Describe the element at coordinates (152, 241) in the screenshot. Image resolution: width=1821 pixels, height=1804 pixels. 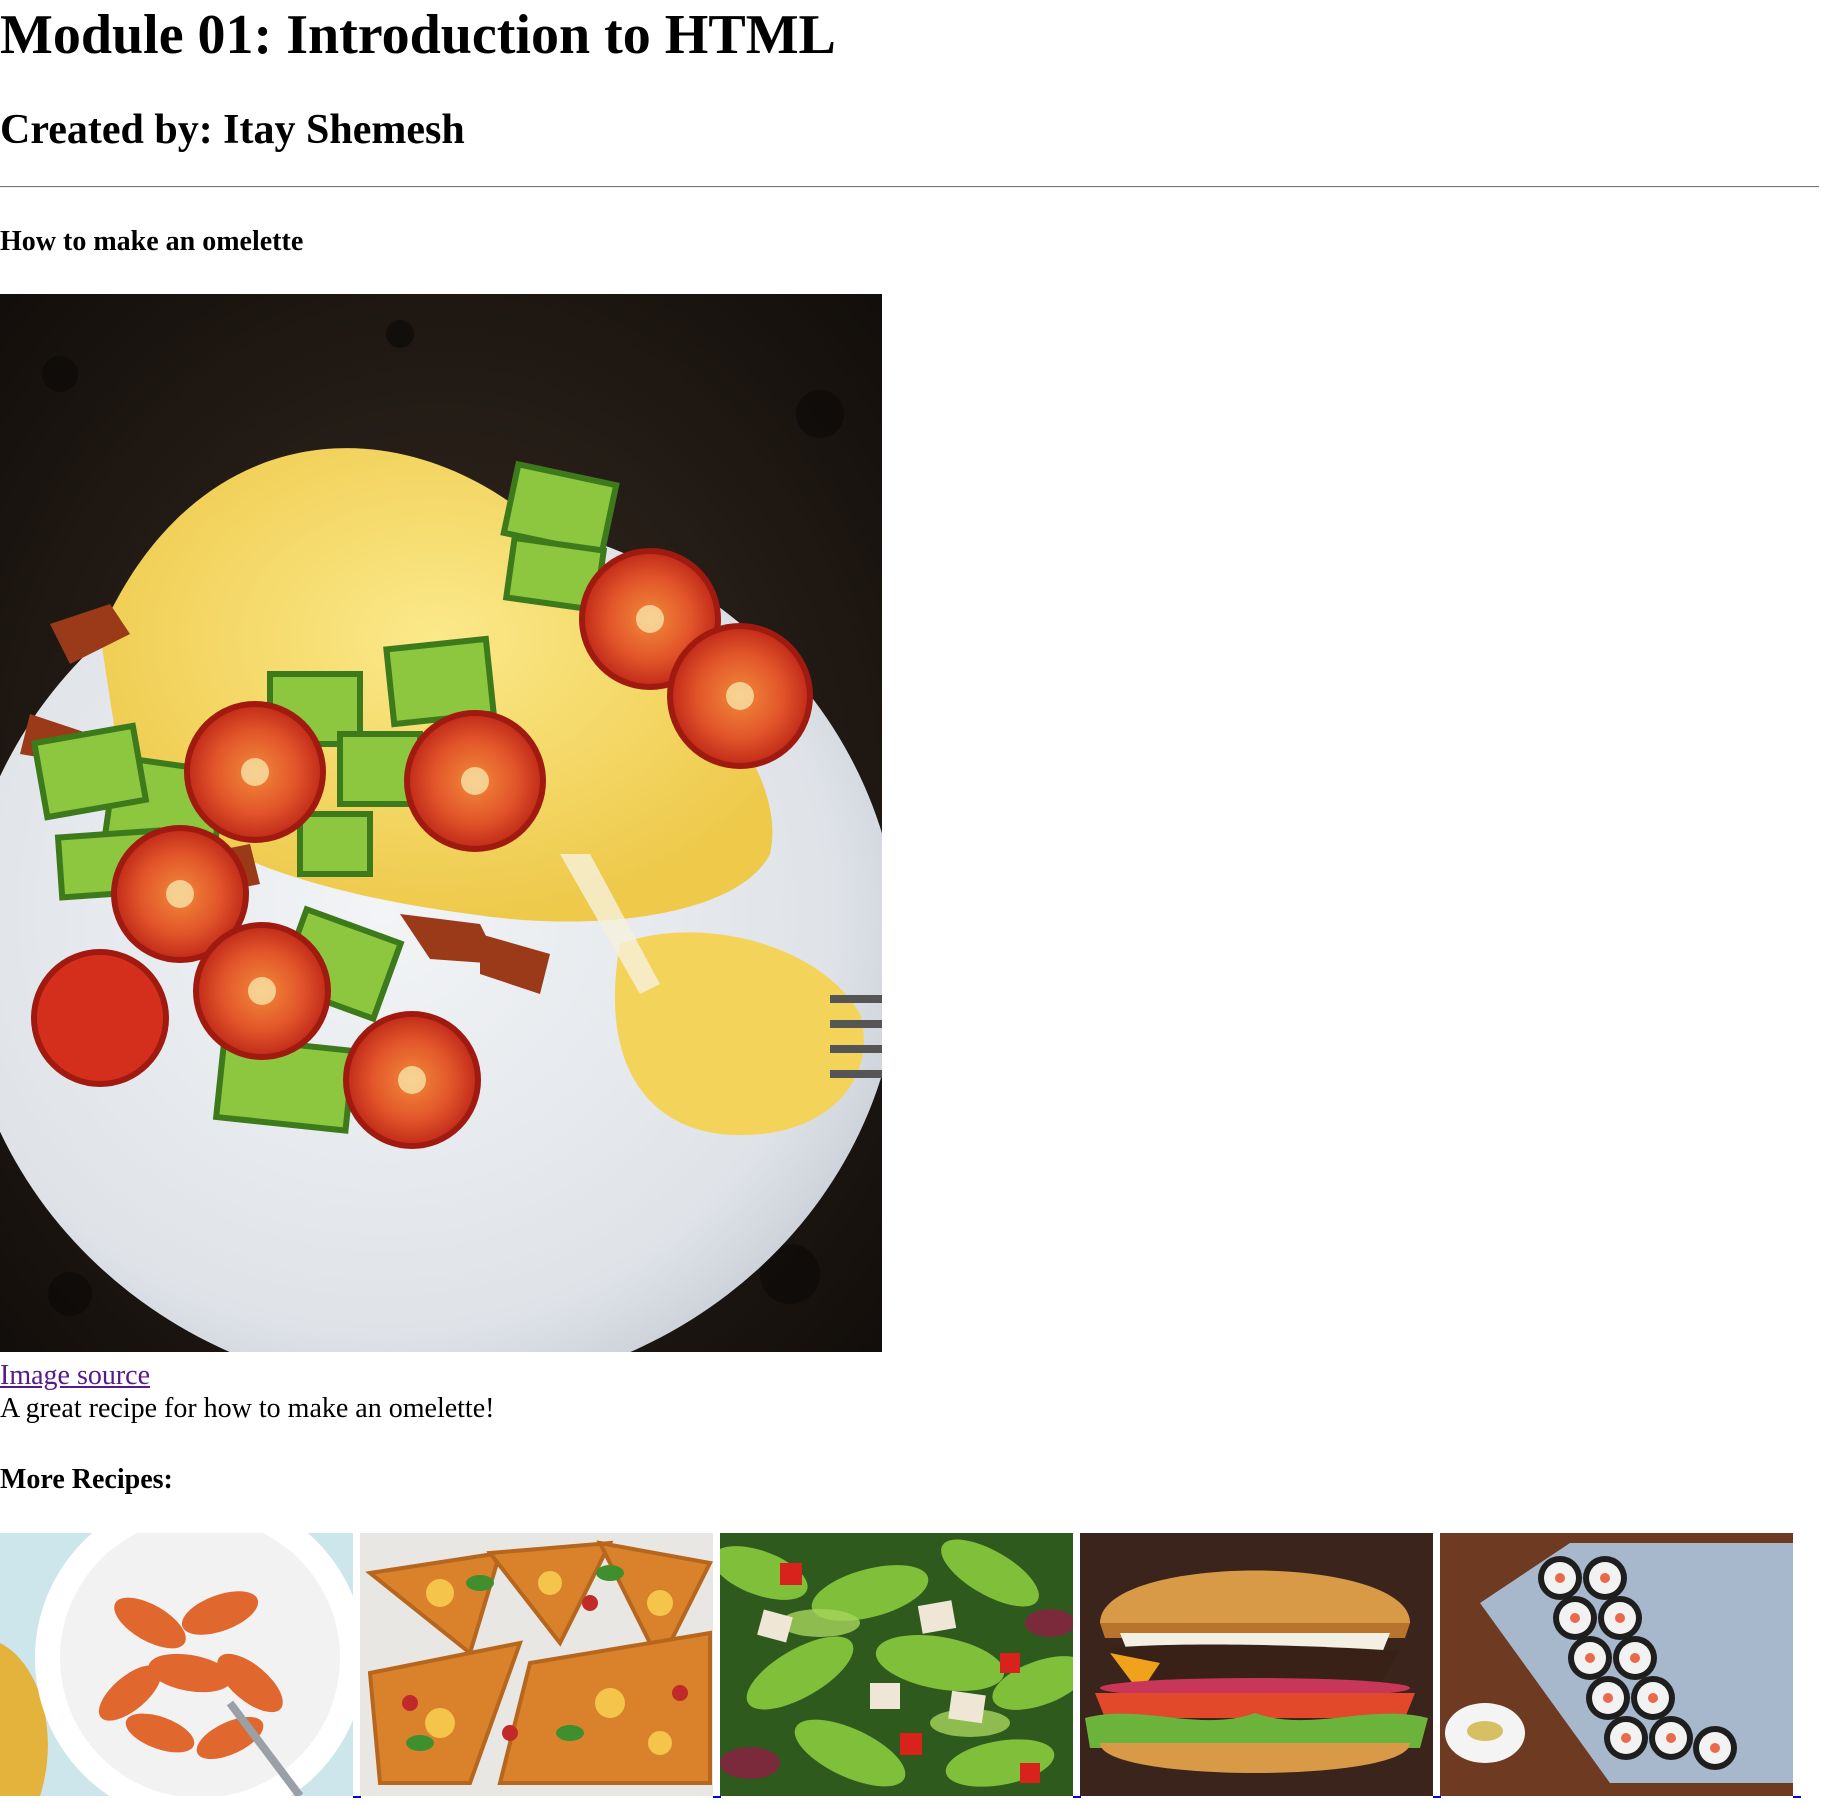
I see `recipe-heading: How to make an omelette` at that location.